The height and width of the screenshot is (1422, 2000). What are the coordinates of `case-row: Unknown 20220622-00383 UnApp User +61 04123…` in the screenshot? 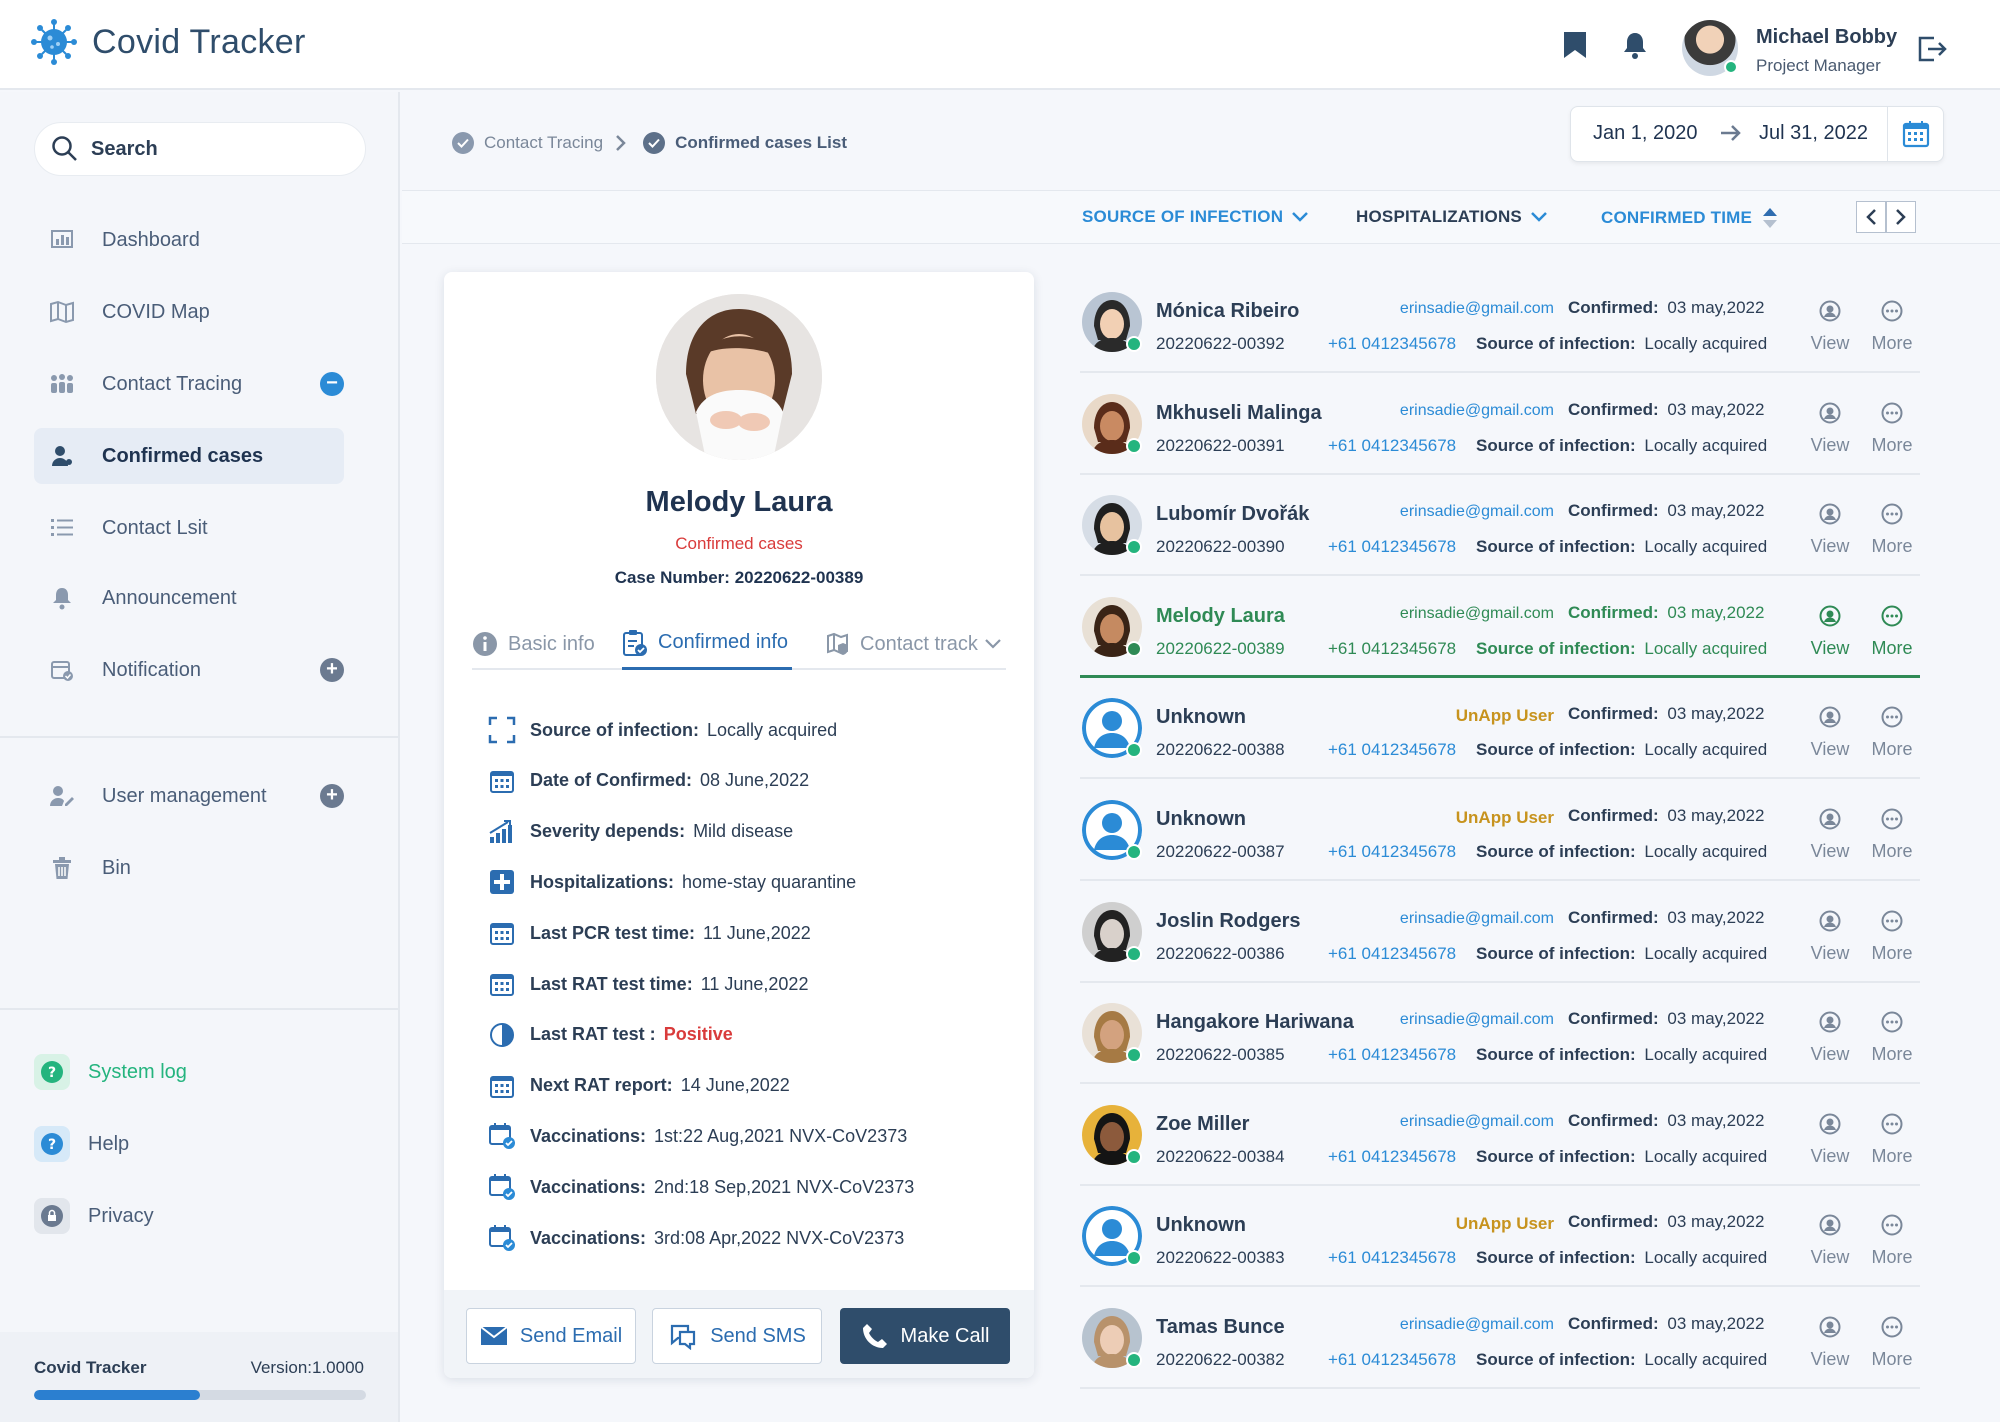 It's located at (1500, 1237).